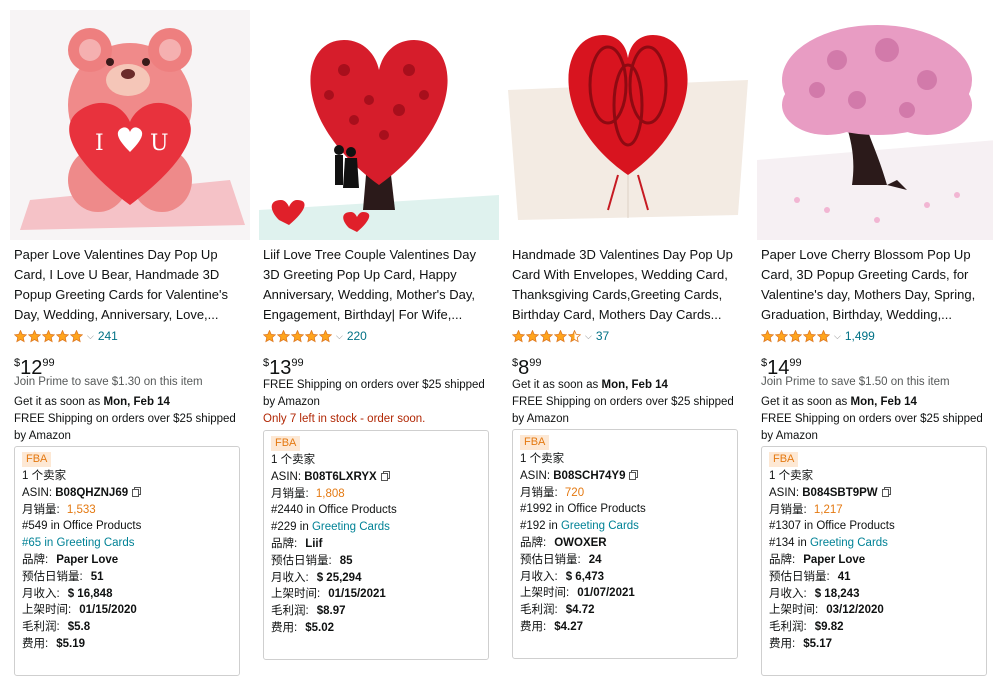  Describe the element at coordinates (286, 476) in the screenshot. I see `panel-text: ASIN:` at that location.